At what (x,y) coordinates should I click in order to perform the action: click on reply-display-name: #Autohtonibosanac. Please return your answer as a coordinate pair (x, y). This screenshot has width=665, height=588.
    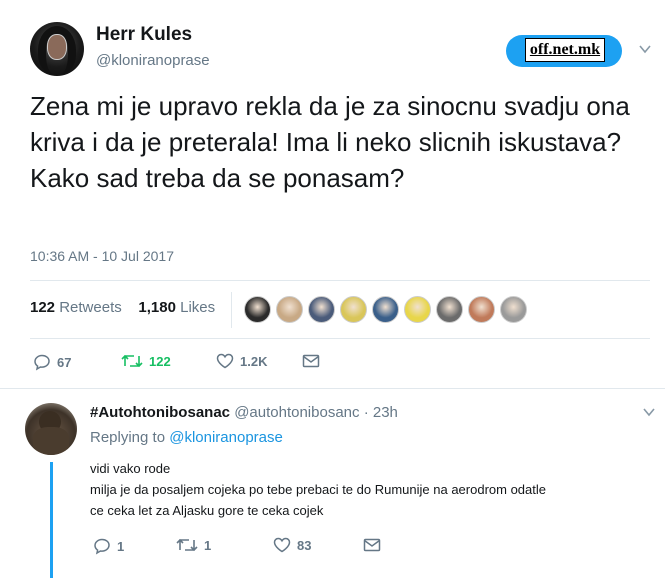
    Looking at the image, I should click on (160, 412).